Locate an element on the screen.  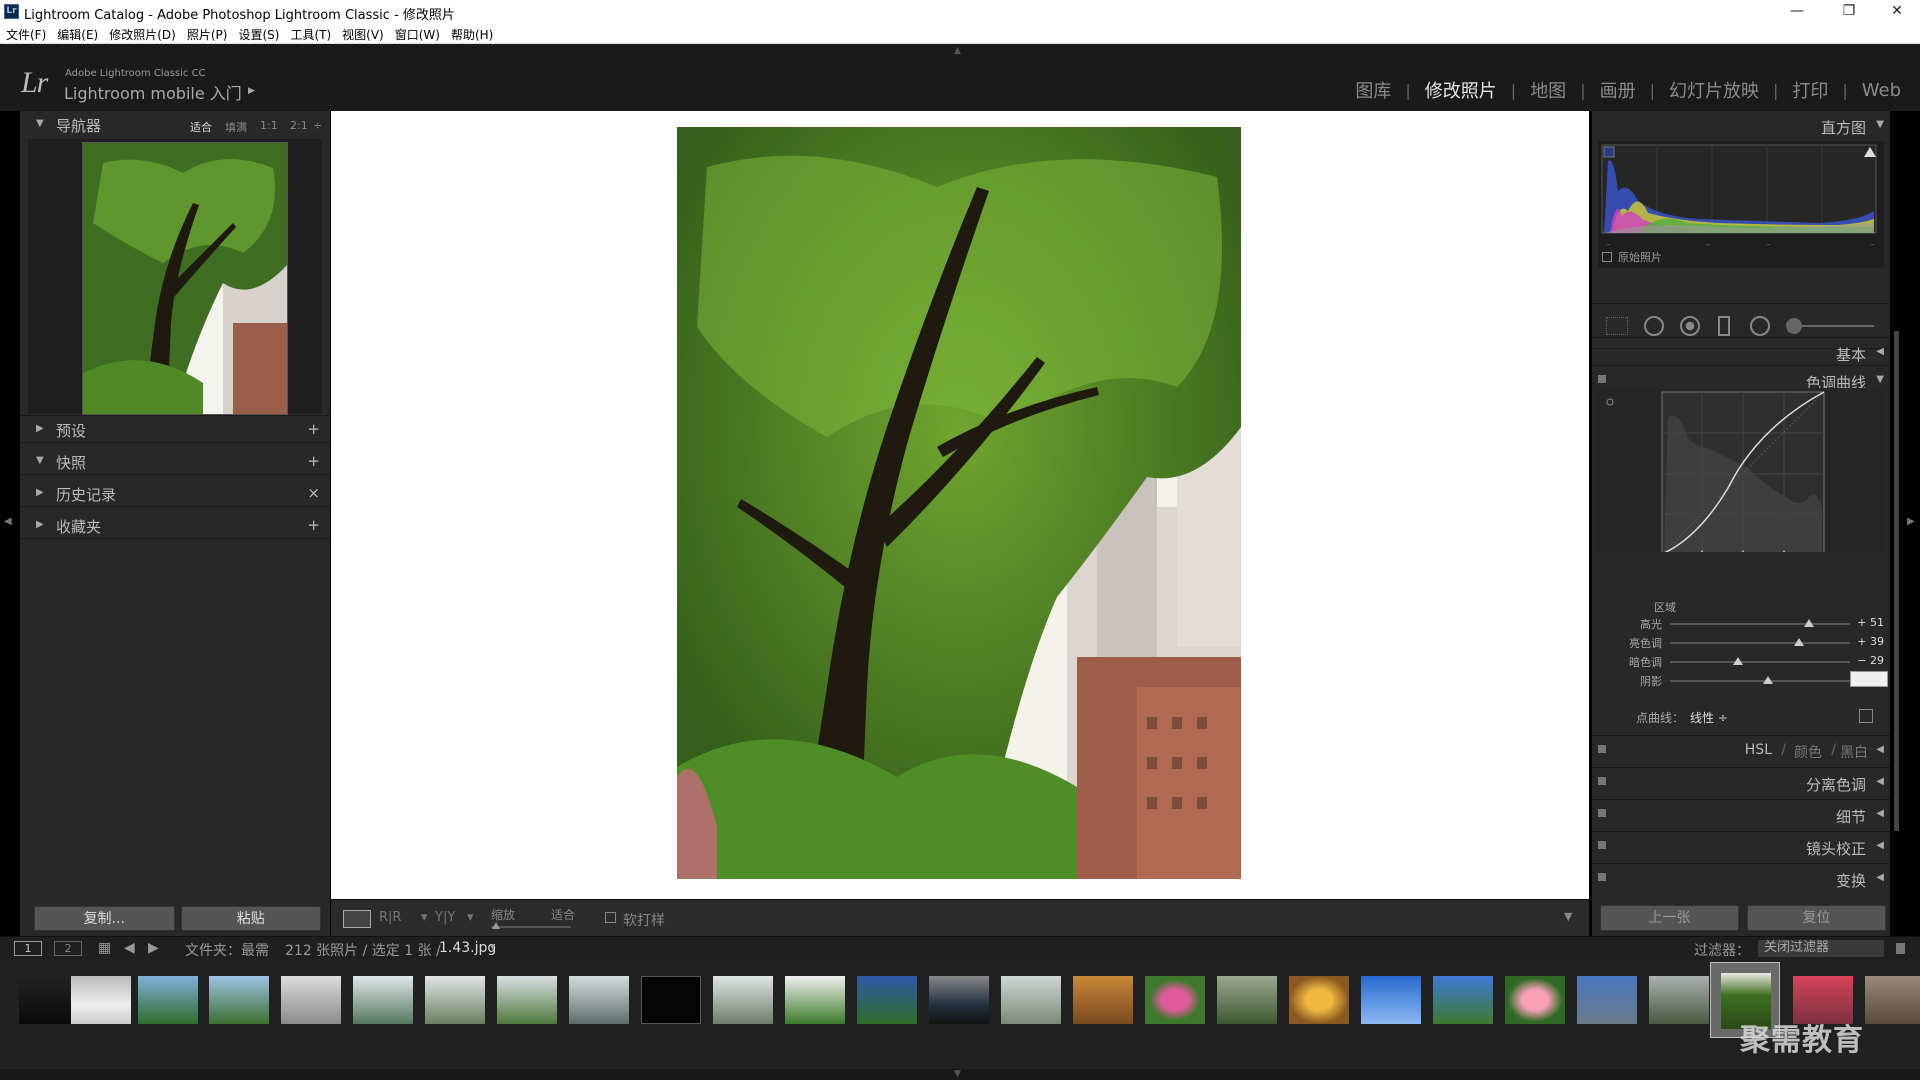
collapse-bottom-panel-icon: ▼ is located at coordinates (957, 1074).